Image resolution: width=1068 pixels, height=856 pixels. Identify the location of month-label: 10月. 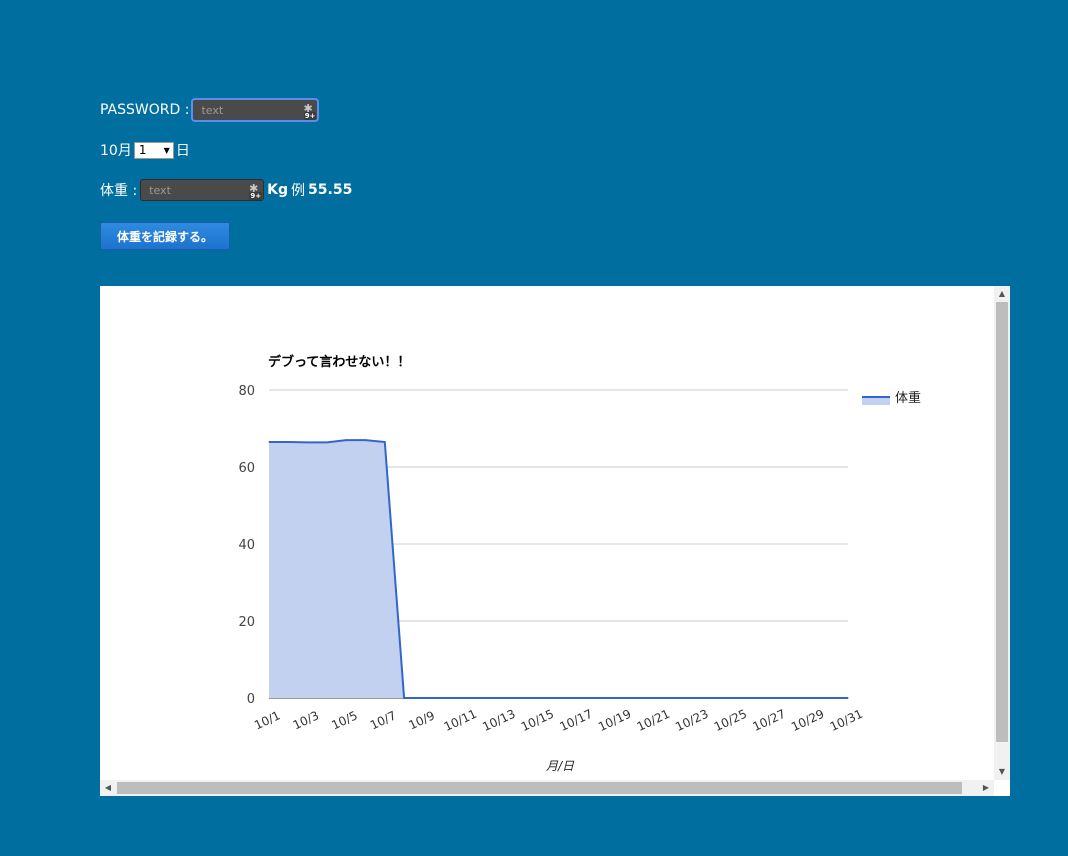
(116, 151).